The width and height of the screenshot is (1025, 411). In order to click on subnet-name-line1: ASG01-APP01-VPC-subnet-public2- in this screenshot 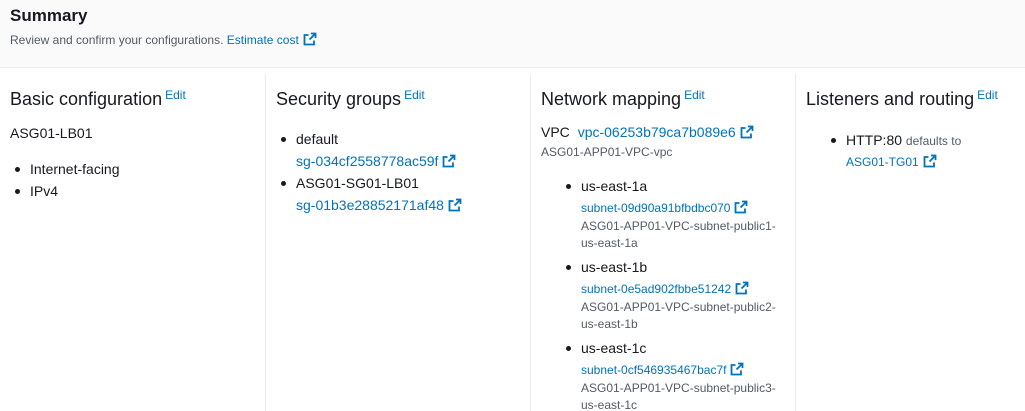, I will do `click(678, 307)`.